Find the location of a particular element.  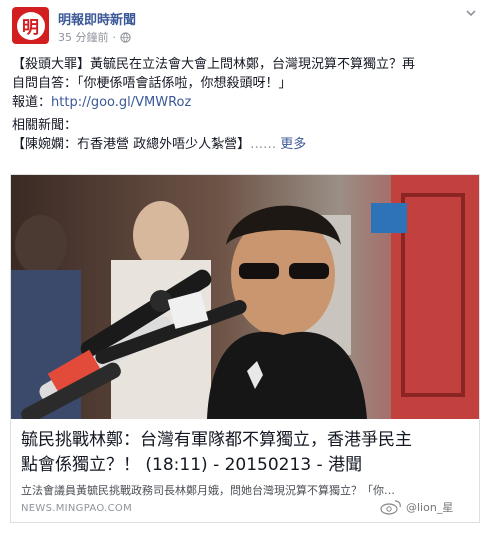

related-line: 【陳婉嫻：冇香港營 政總外唔少人紮營】…… 更多 is located at coordinates (246, 144).